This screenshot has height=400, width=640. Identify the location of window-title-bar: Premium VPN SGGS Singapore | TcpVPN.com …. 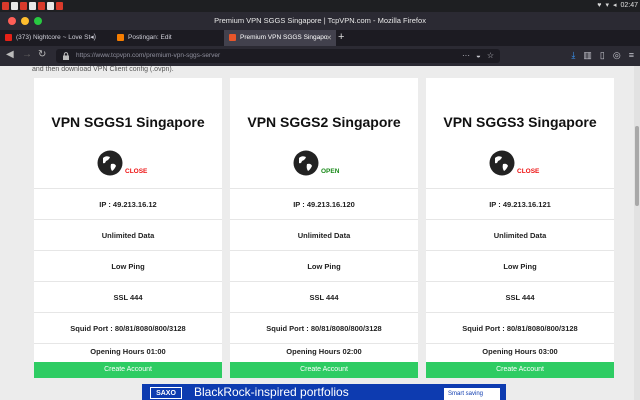
(320, 21).